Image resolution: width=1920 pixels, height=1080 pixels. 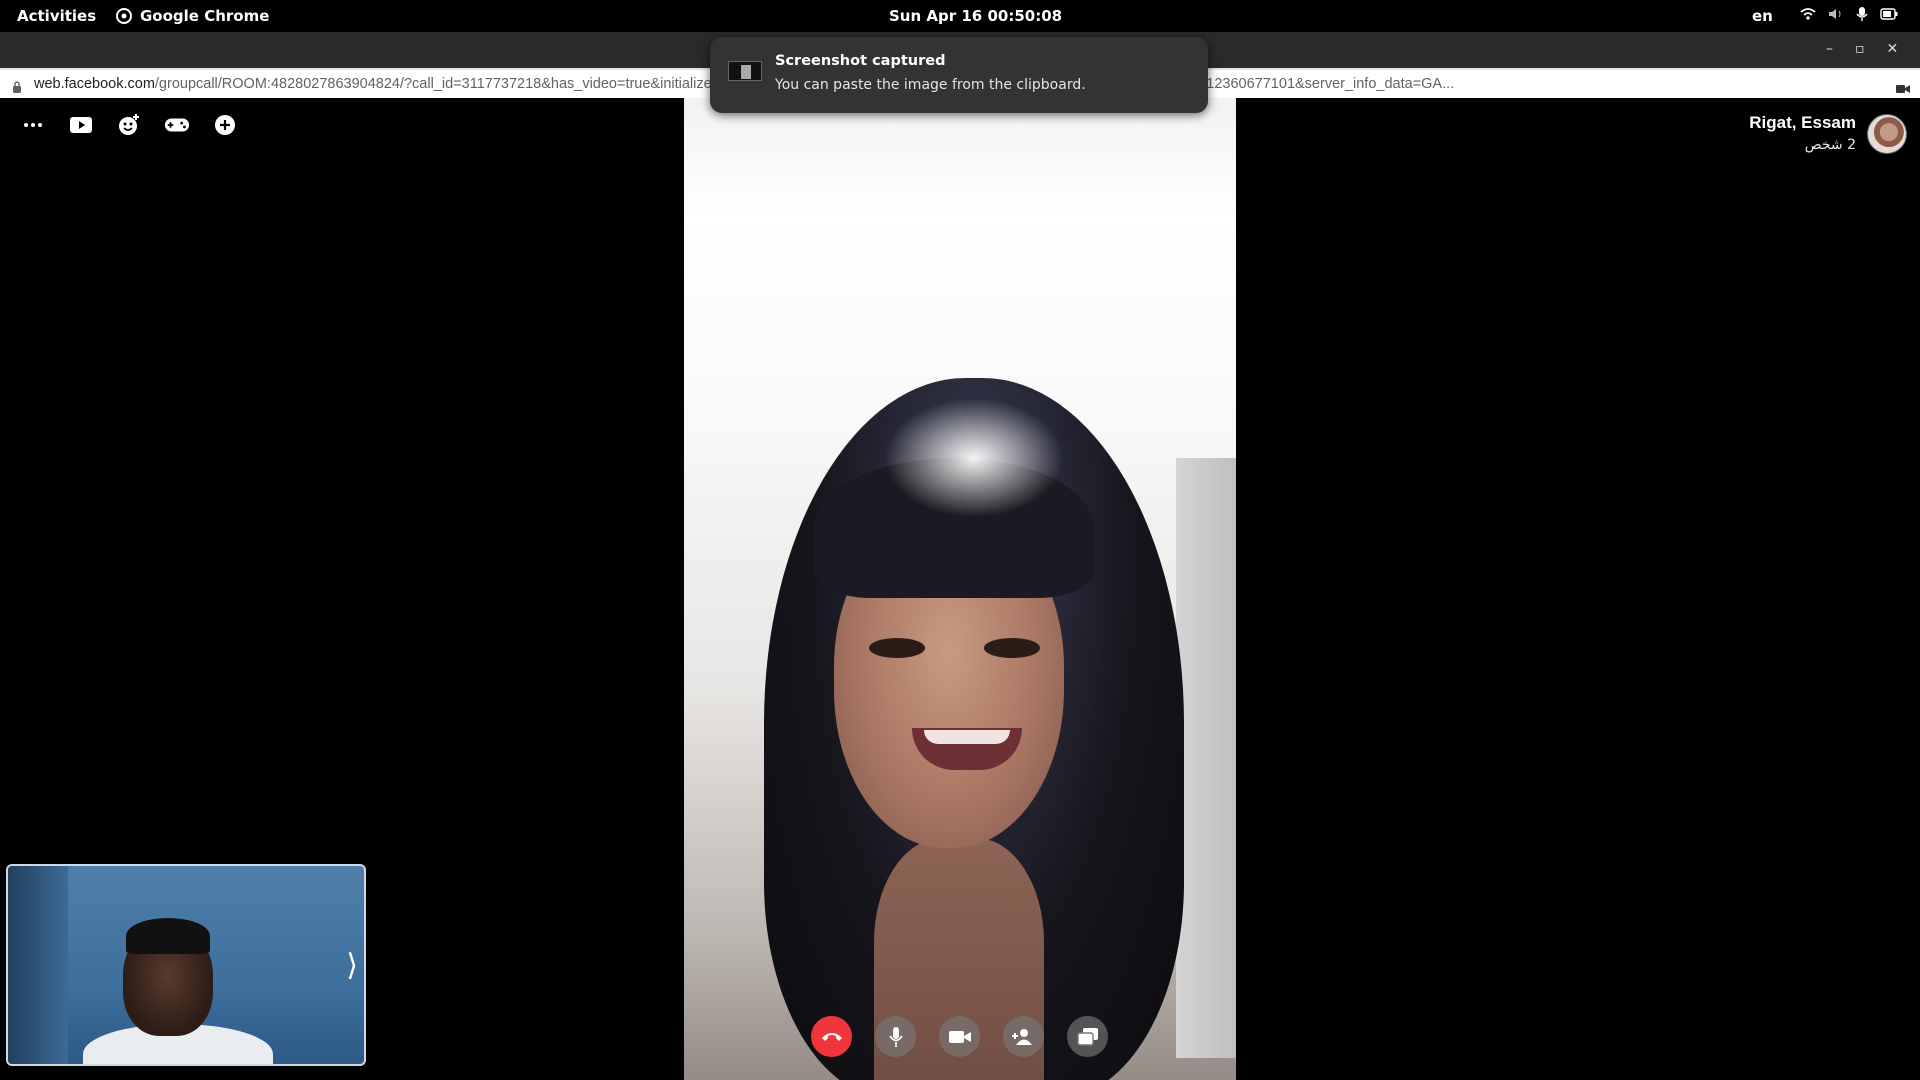 I want to click on window-controls: – ▫ ✕, so click(x=1862, y=49).